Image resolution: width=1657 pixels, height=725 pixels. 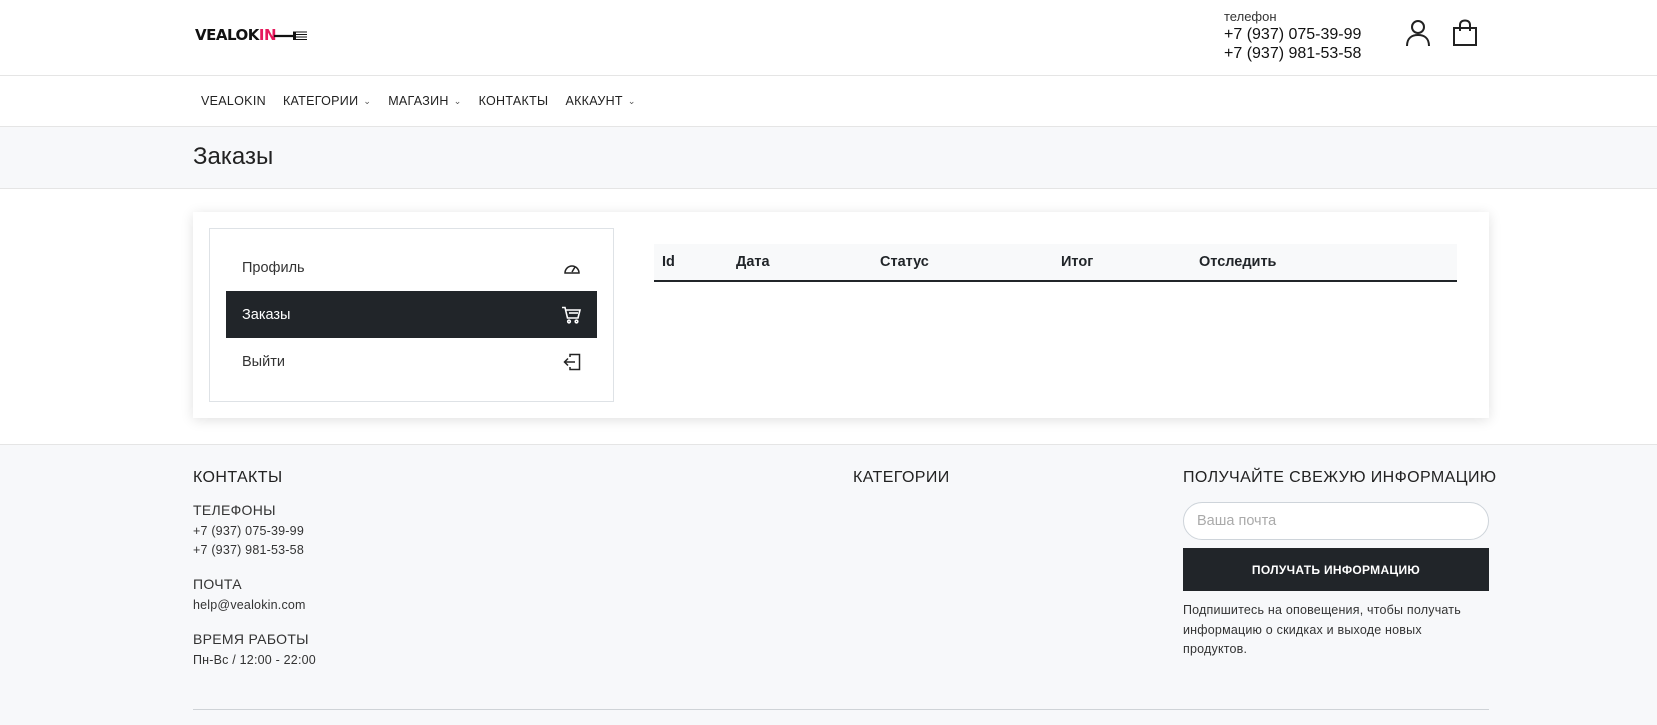 I want to click on menu-item-label: Выйти, so click(x=263, y=361).